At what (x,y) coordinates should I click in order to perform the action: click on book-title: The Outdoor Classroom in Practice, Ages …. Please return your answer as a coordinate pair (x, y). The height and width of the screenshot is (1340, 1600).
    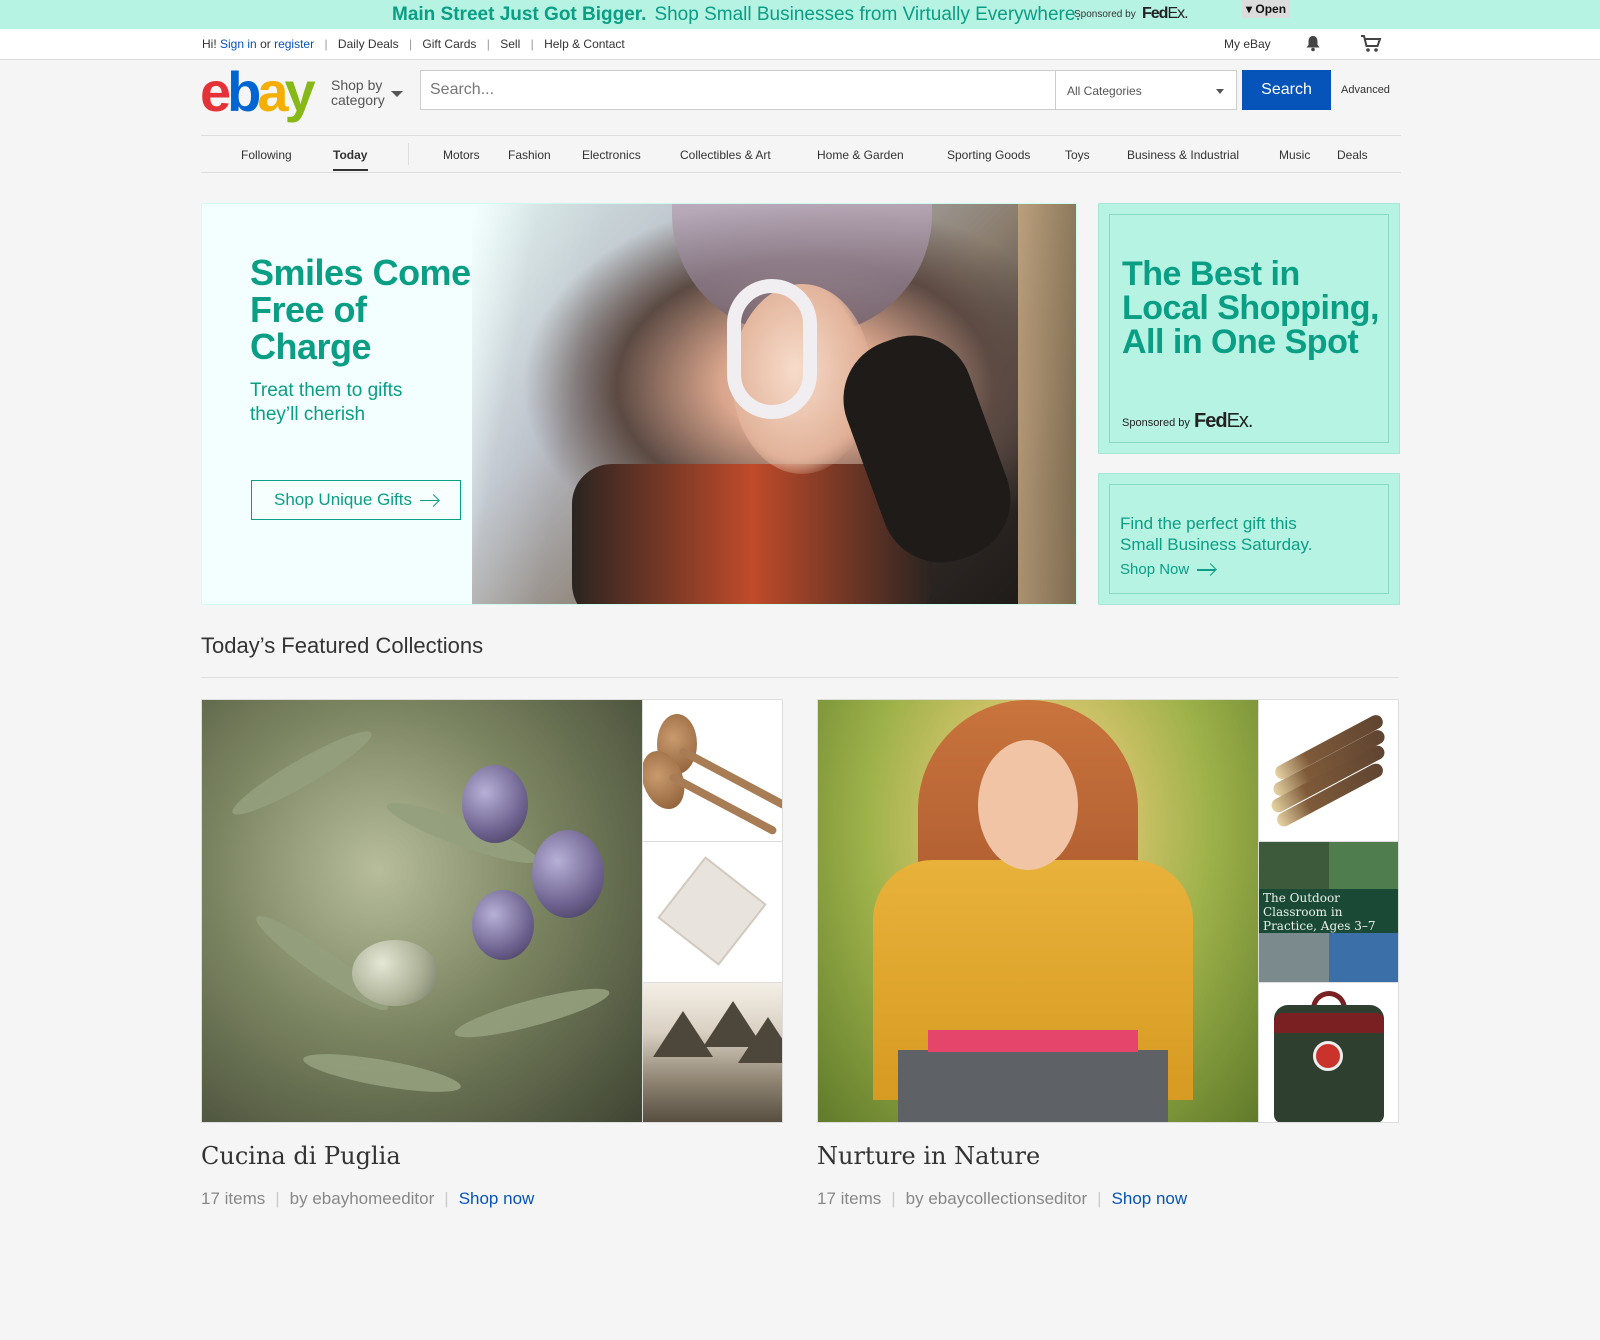
    Looking at the image, I should click on (1319, 912).